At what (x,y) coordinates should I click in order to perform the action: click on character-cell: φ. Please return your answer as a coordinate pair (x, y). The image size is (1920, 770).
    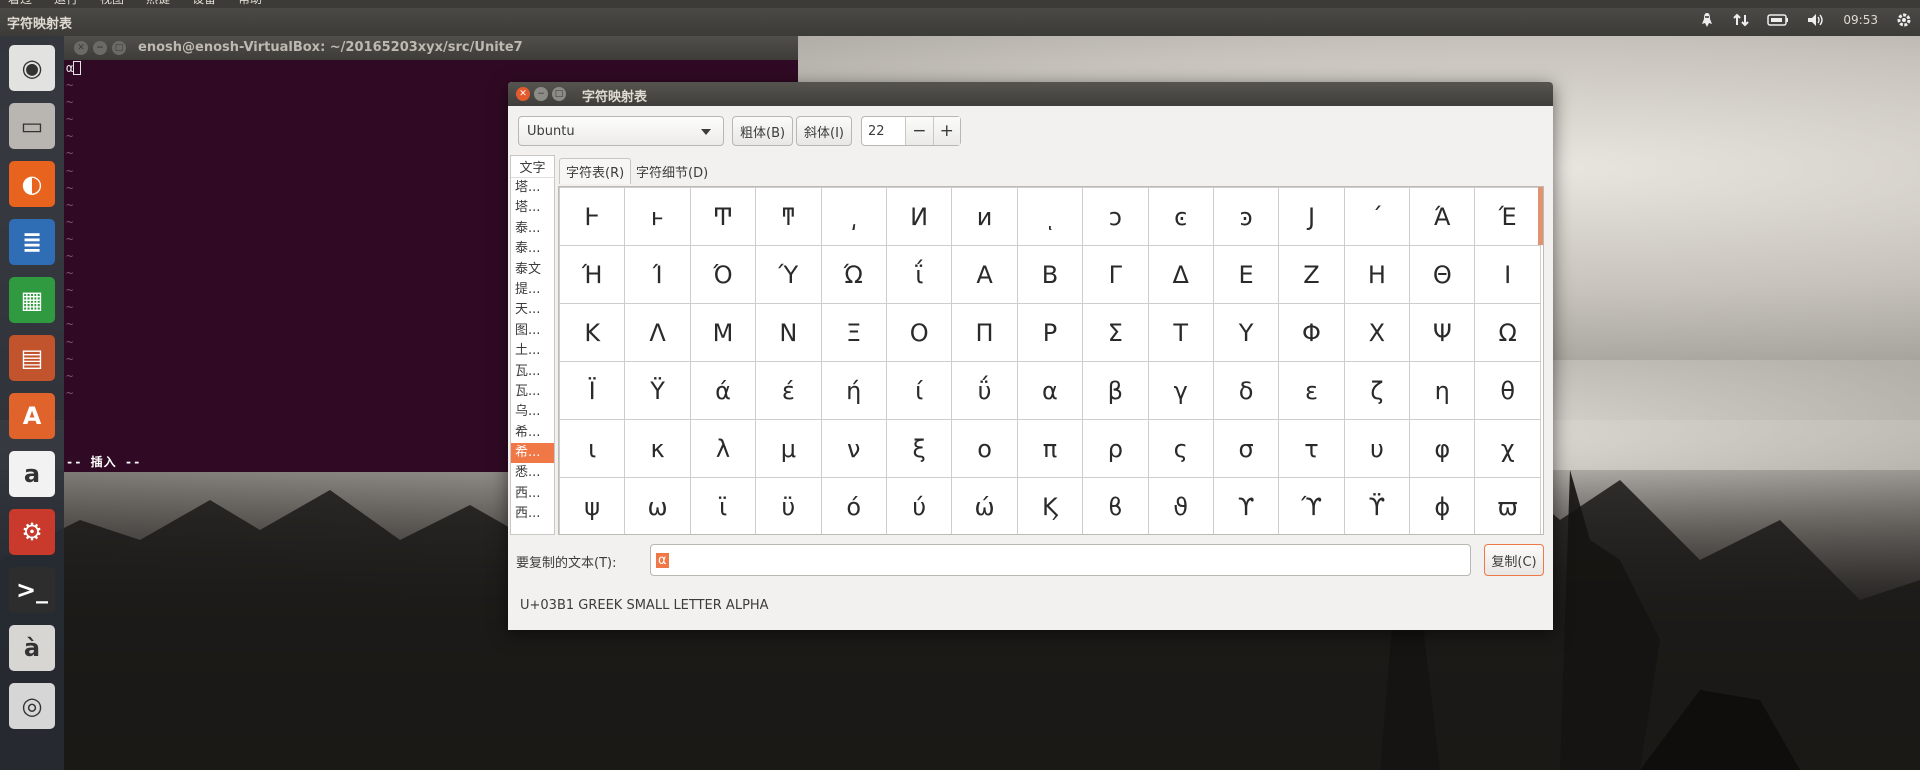
    Looking at the image, I should click on (1442, 448).